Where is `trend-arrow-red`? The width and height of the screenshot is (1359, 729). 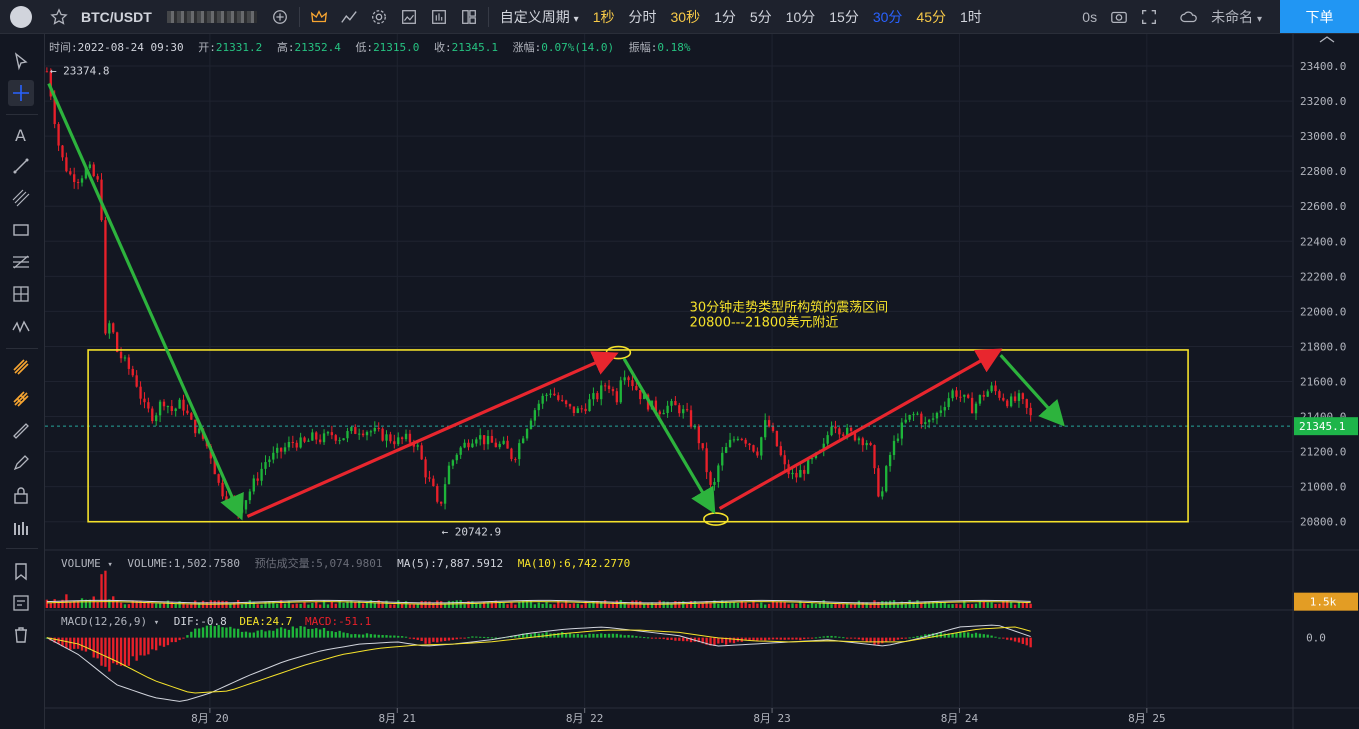
trend-arrow-red is located at coordinates (860, 429).